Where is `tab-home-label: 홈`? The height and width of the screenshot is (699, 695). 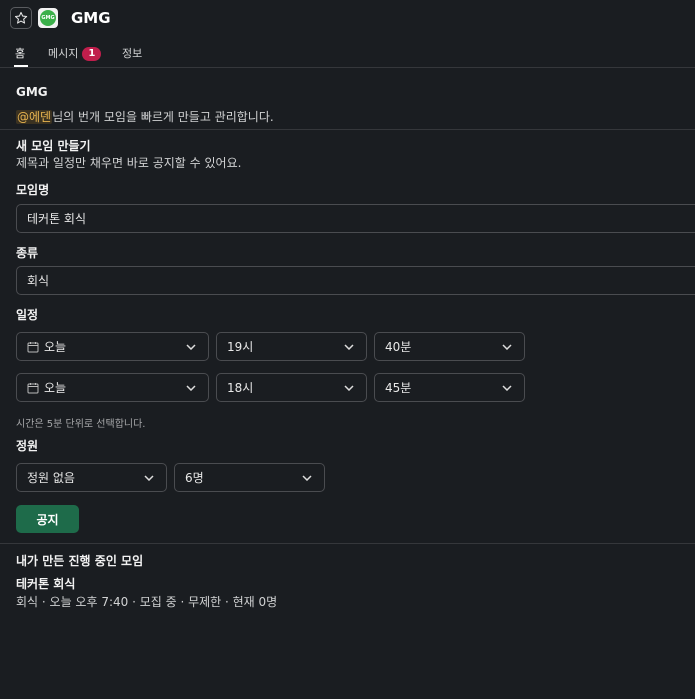
tab-home-label: 홈 is located at coordinates (20, 53).